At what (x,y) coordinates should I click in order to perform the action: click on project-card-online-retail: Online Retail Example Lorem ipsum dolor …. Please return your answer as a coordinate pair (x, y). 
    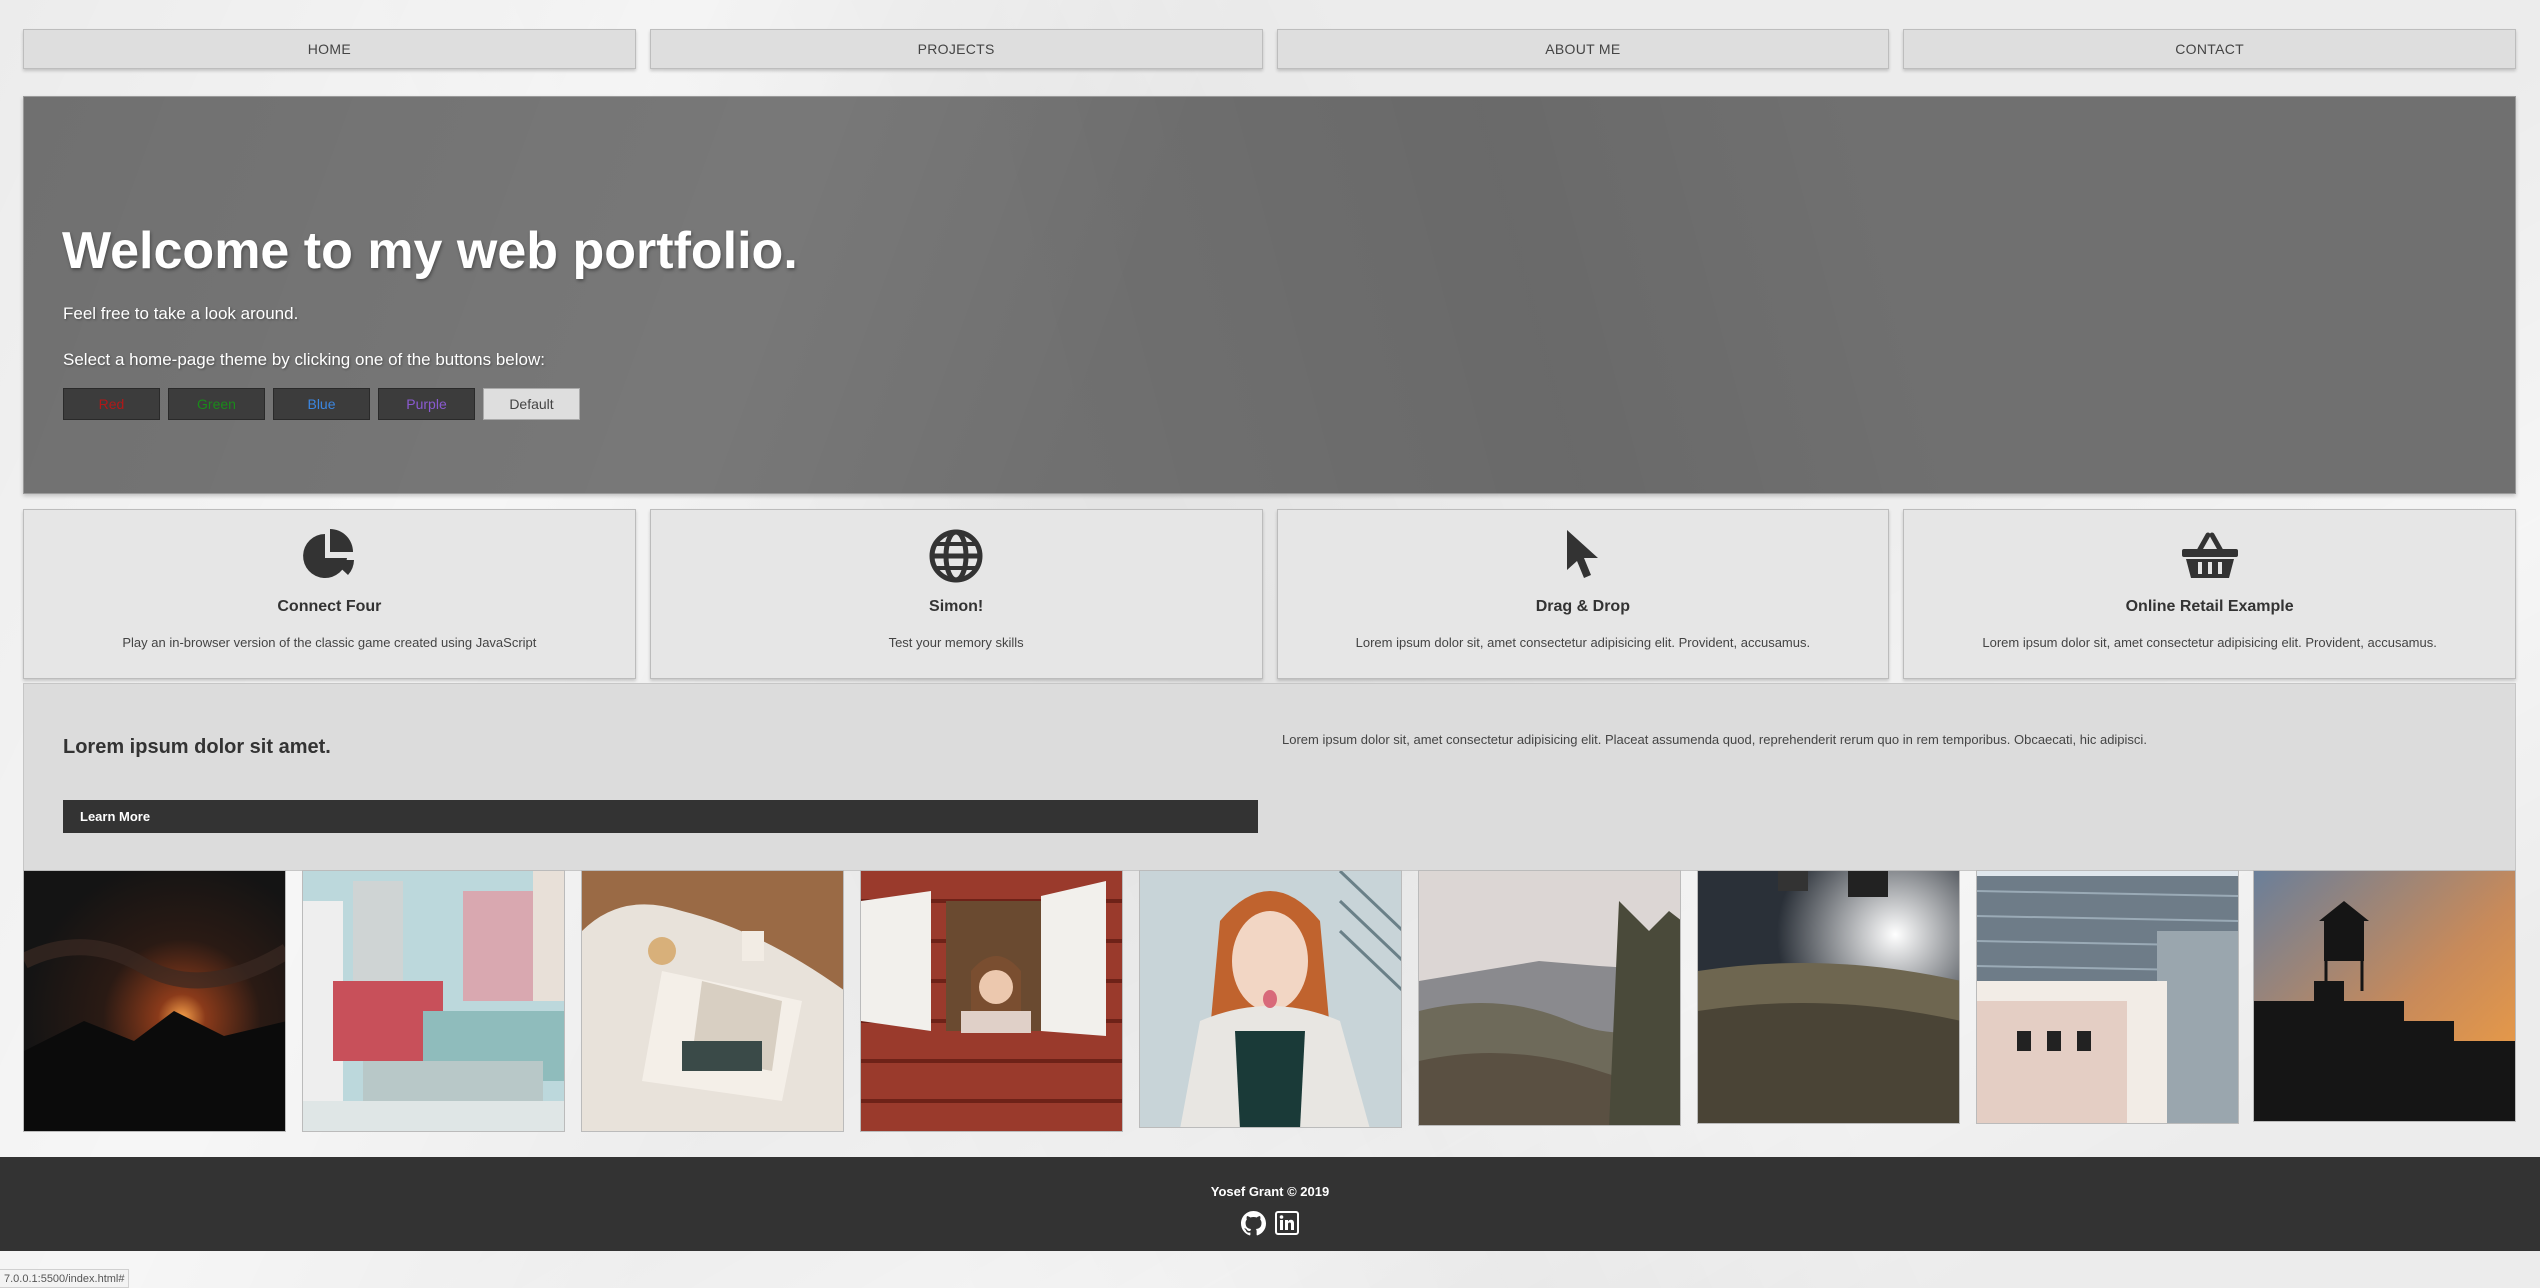
    Looking at the image, I should click on (2209, 594).